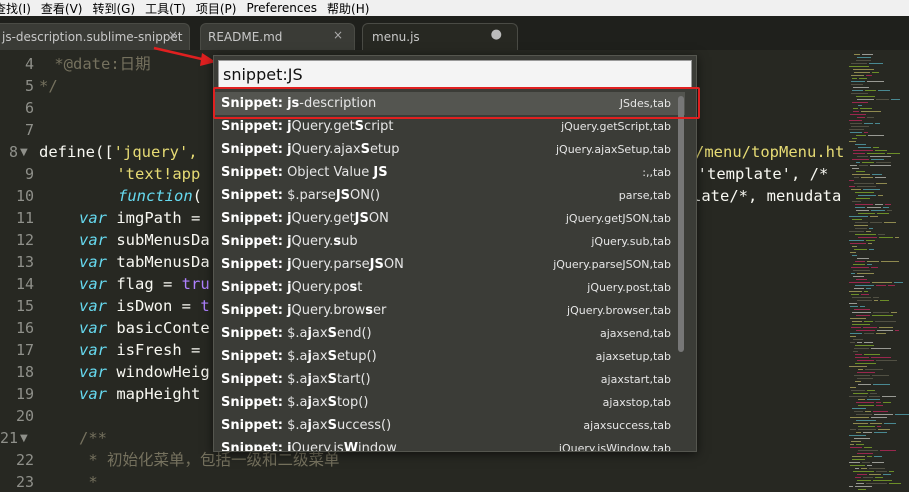  I want to click on tab-label: js-description.sublime-snippet, so click(92, 36).